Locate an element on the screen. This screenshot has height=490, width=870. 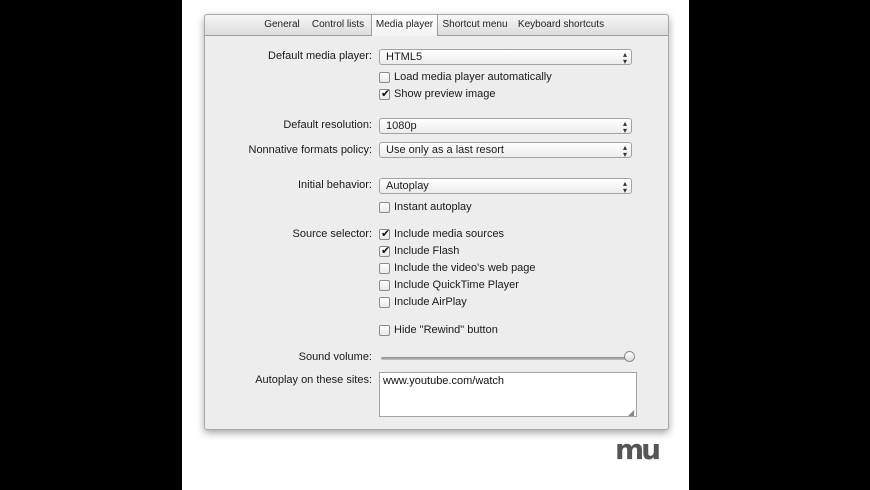
tab-media-player: Media player is located at coordinates (404, 25).